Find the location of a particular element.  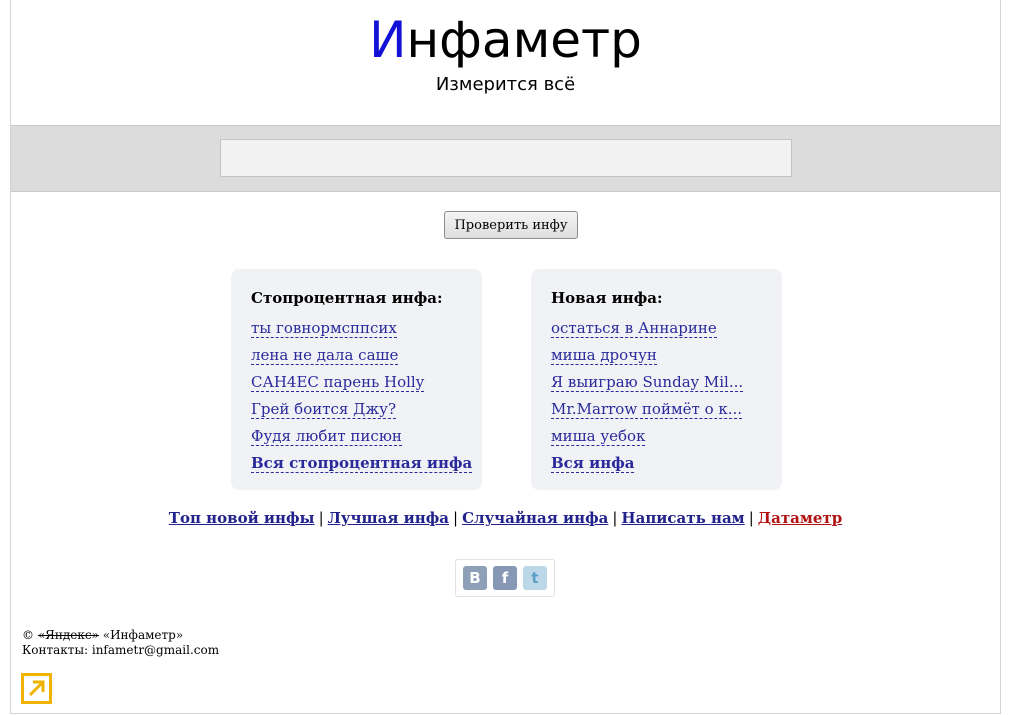

search-band is located at coordinates (505, 158).